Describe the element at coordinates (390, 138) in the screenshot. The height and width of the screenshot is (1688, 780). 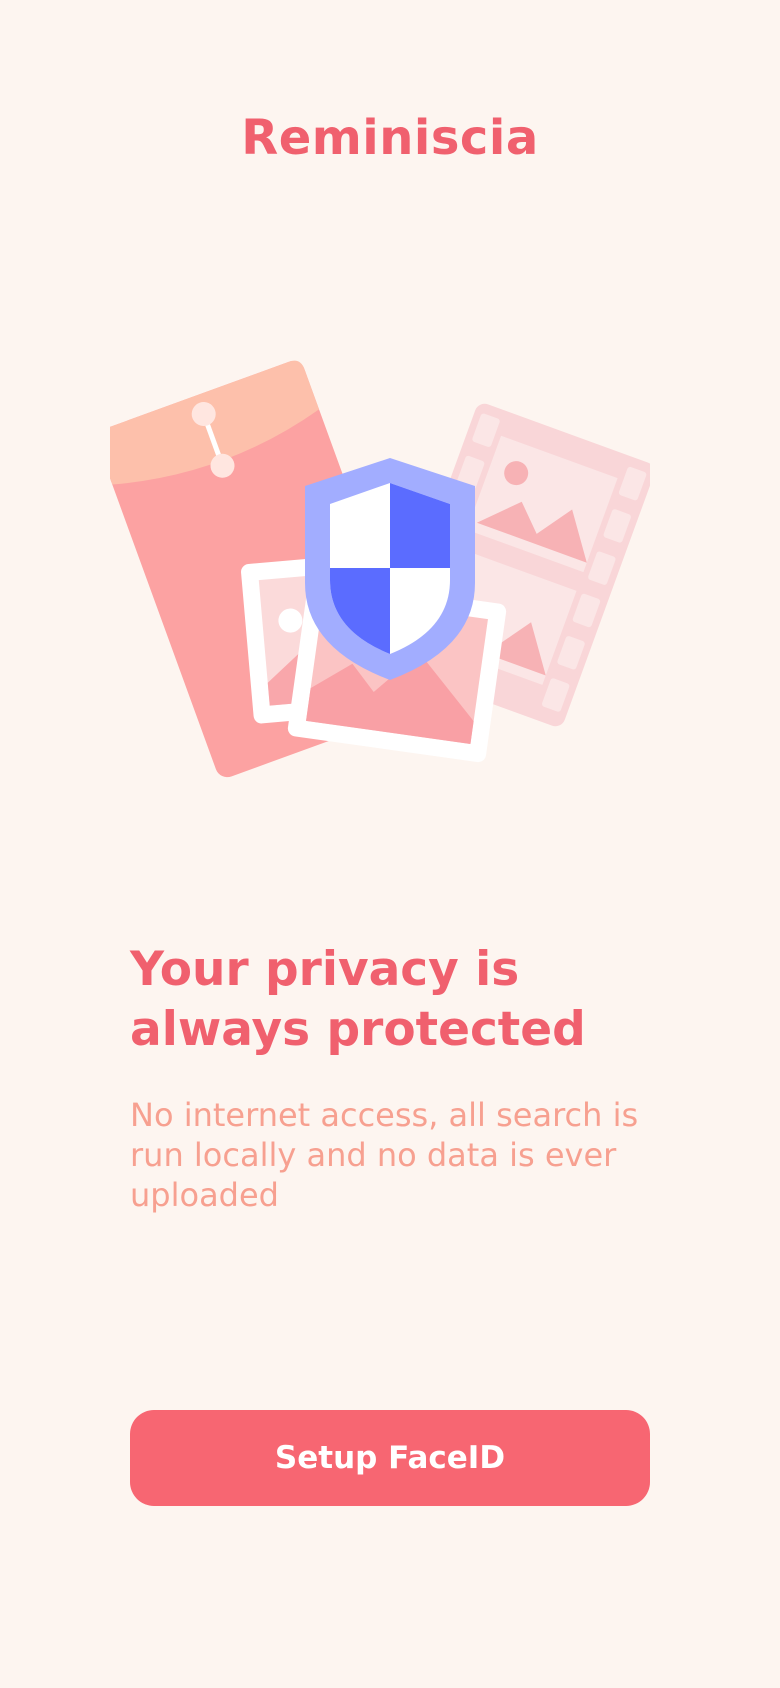
I see `app-title: Reminiscia` at that location.